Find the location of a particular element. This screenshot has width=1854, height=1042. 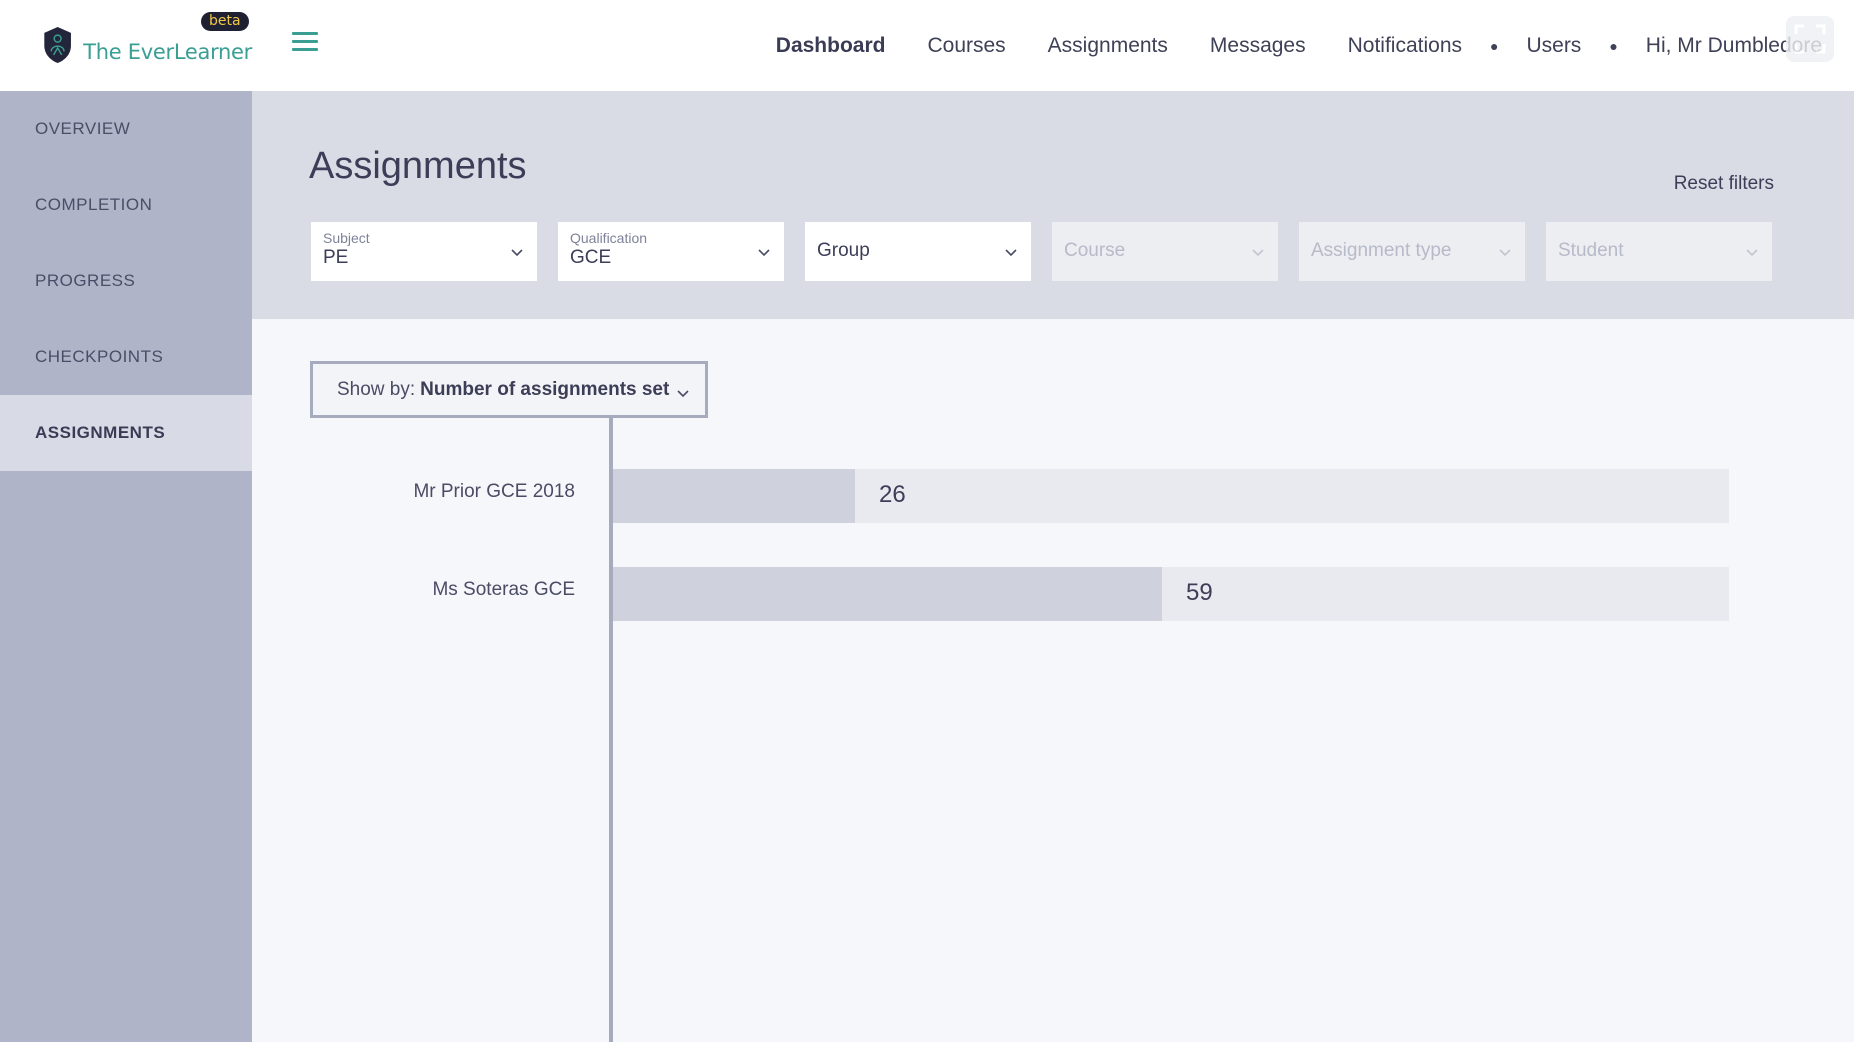

reset-filters-link: Reset filters is located at coordinates (1724, 184).